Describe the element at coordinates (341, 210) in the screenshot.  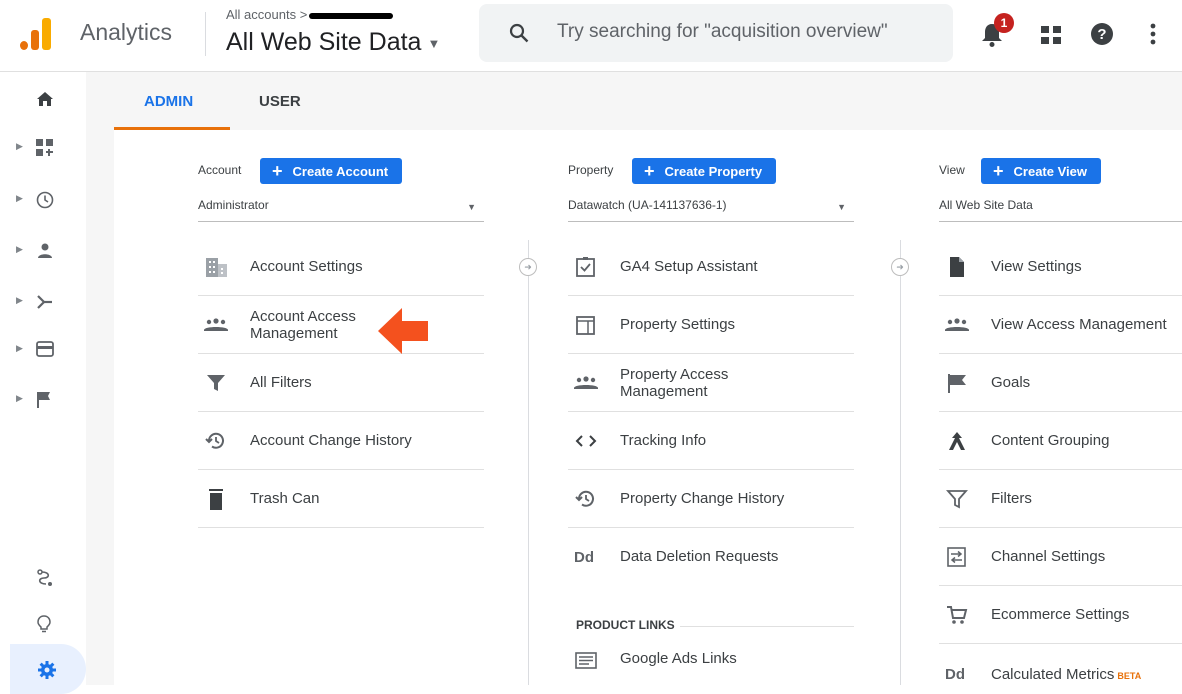
I see `account-selector: Administrator ▼` at that location.